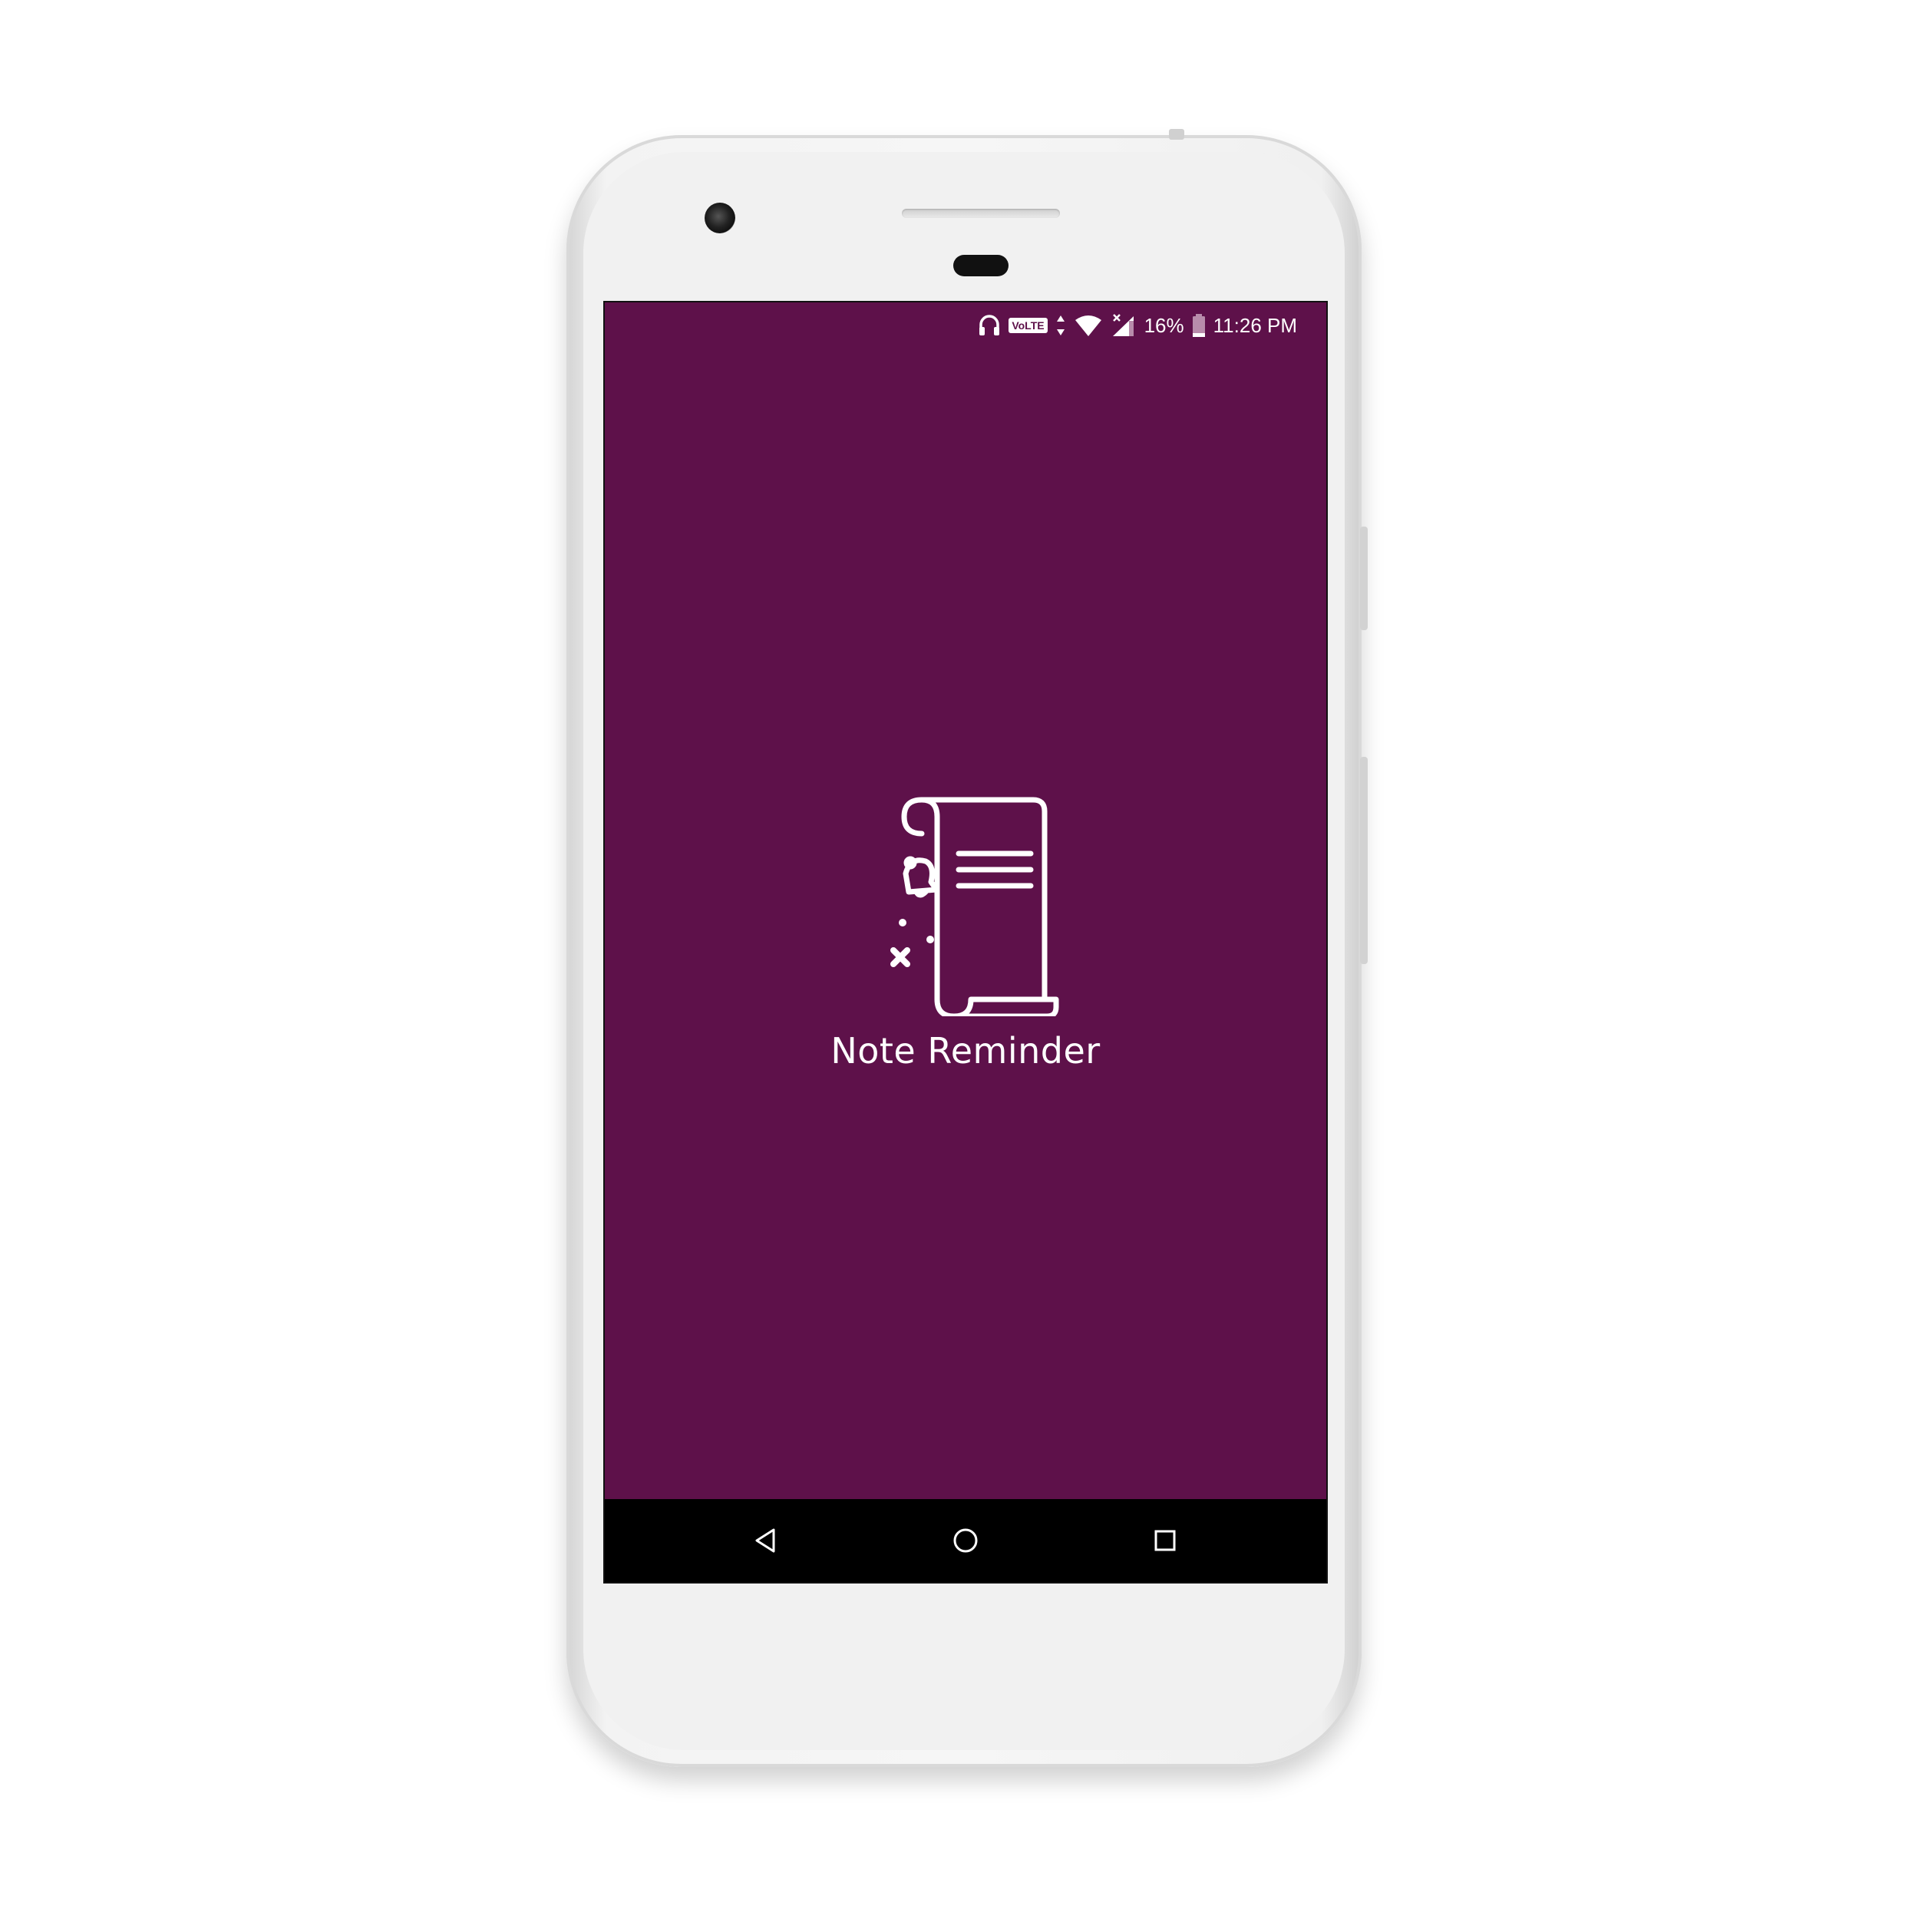 Image resolution: width=1928 pixels, height=1932 pixels. Describe the element at coordinates (1364, 578) in the screenshot. I see `power-button` at that location.